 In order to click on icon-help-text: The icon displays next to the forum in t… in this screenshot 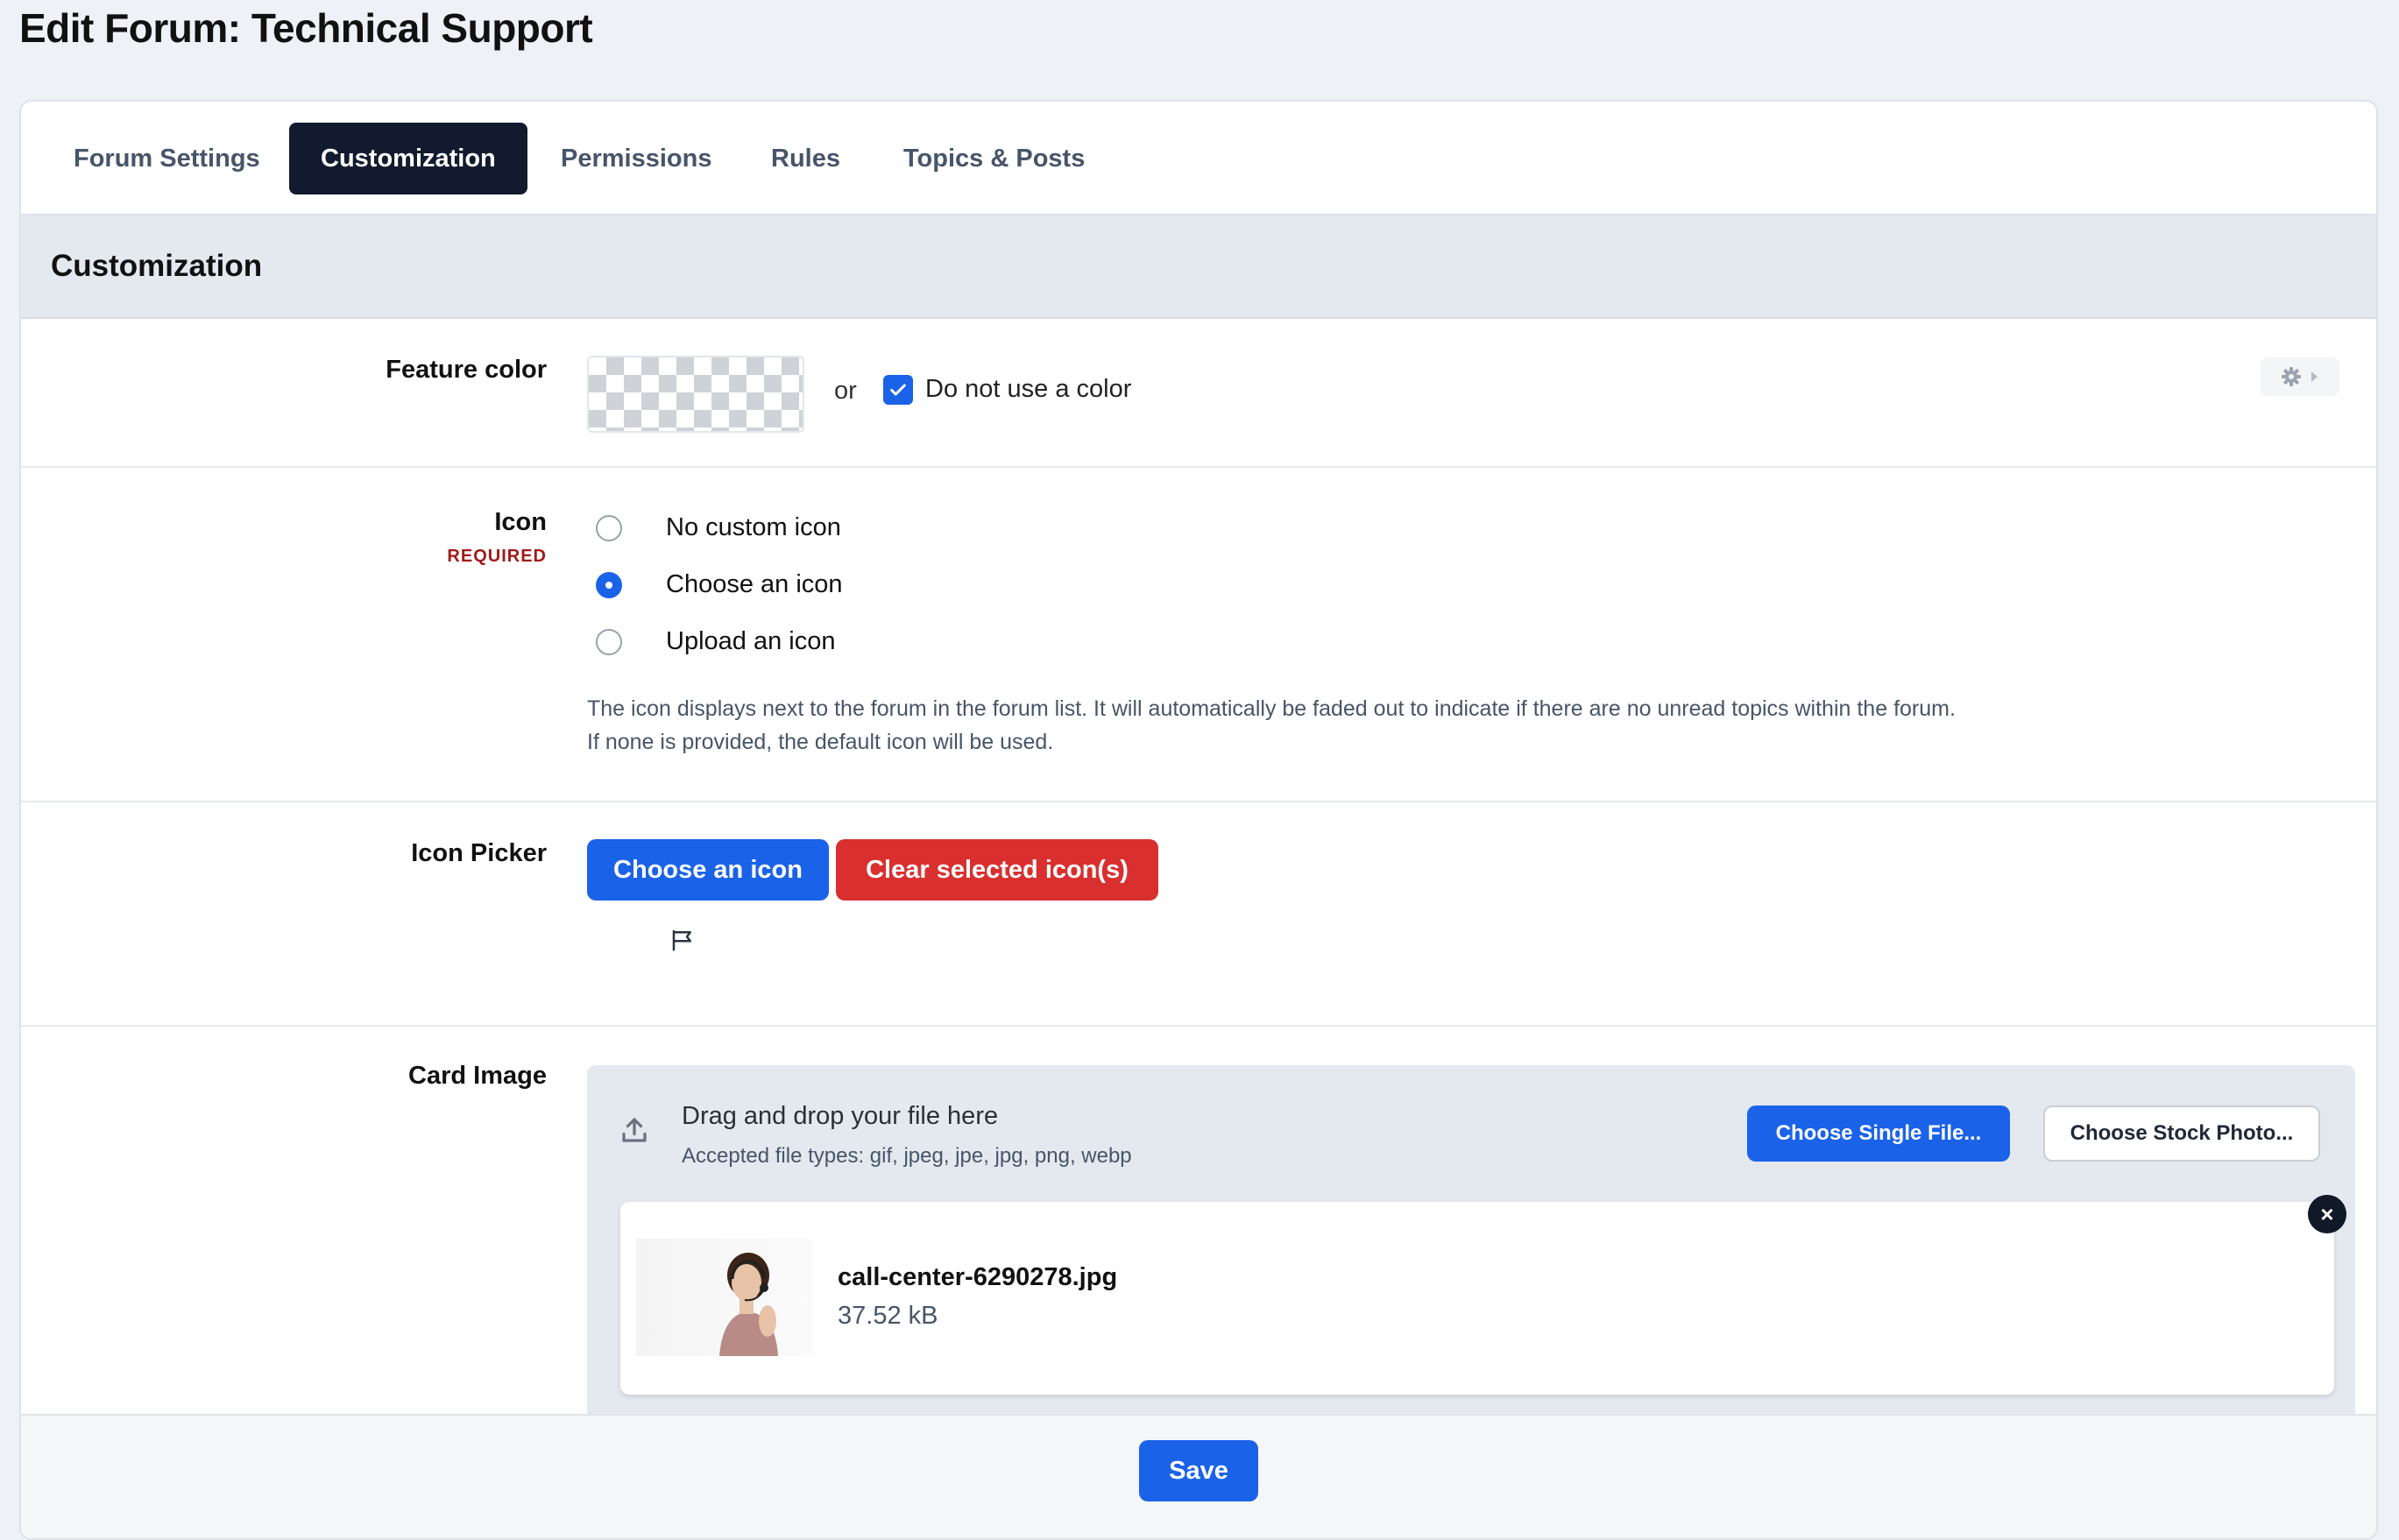, I will do `click(1271, 709)`.